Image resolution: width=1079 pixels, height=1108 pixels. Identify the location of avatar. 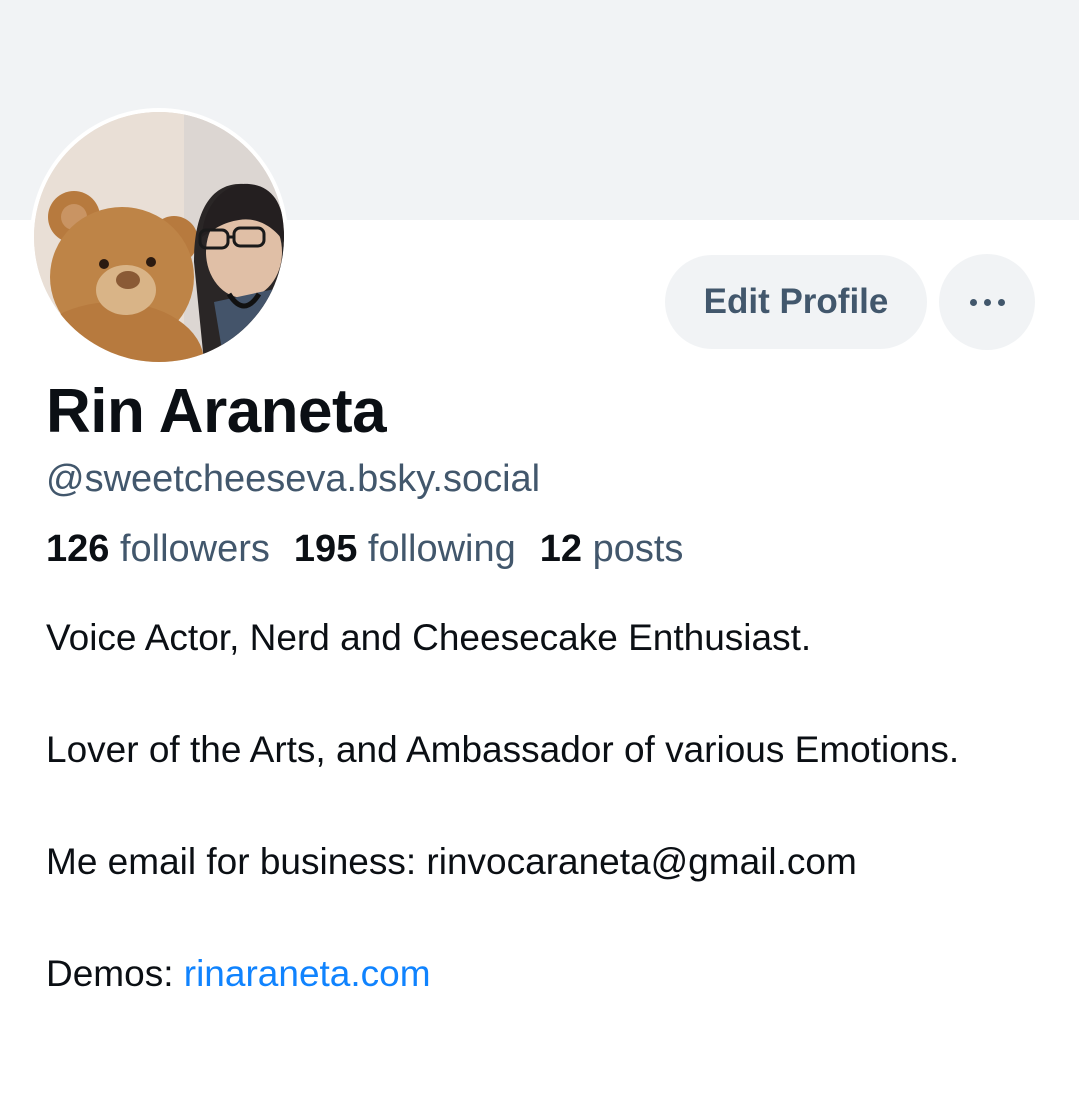
(159, 237).